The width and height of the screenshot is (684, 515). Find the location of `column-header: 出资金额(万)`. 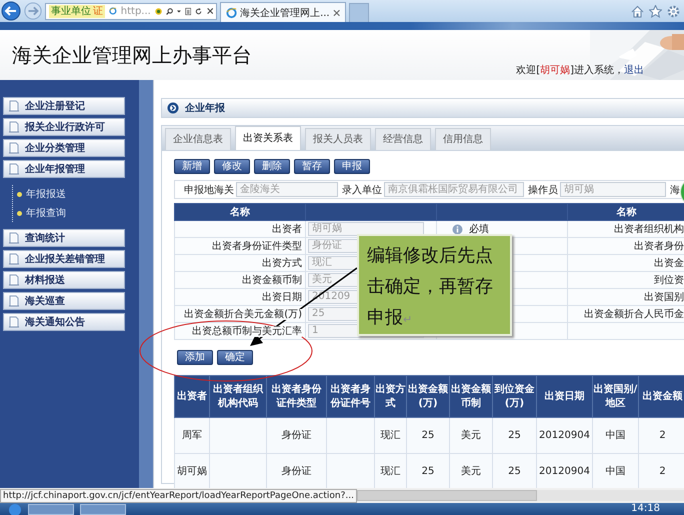

column-header: 出资金额(万) is located at coordinates (428, 397).